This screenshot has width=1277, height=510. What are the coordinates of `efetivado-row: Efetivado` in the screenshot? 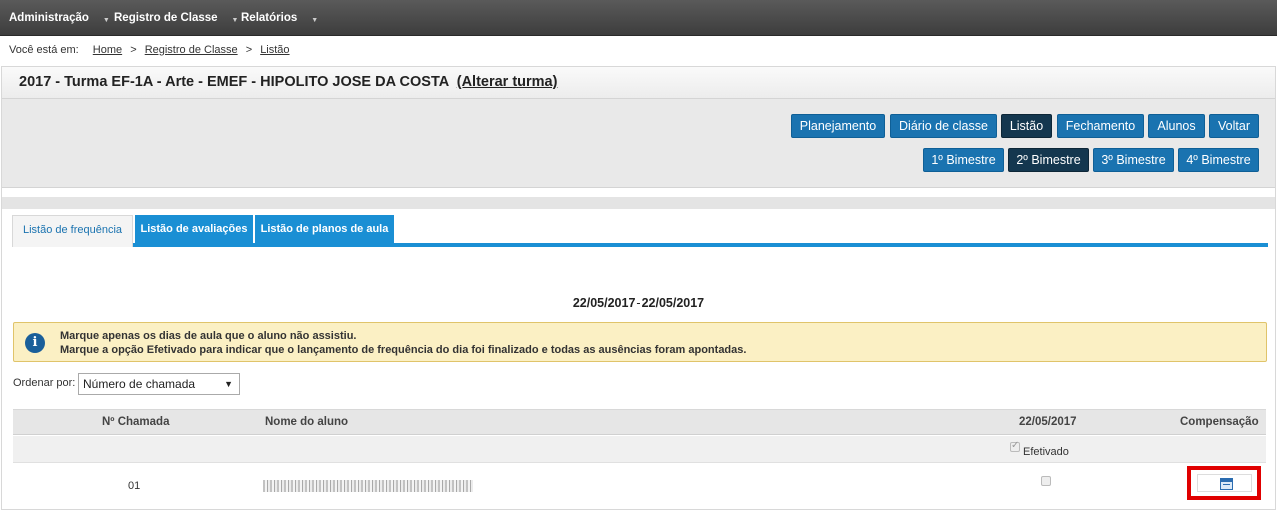 It's located at (639, 449).